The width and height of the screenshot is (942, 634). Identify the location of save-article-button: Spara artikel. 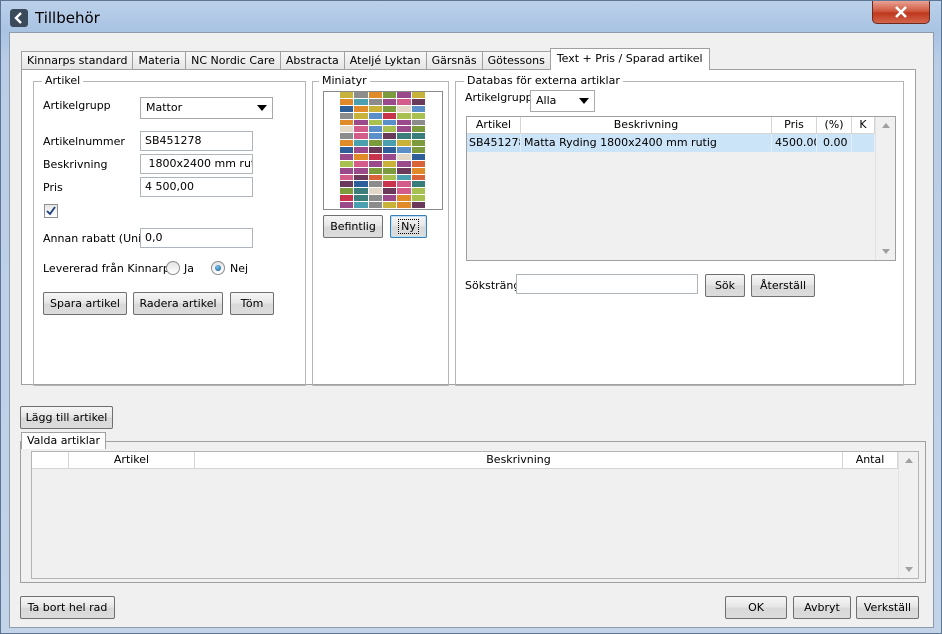
(85, 303).